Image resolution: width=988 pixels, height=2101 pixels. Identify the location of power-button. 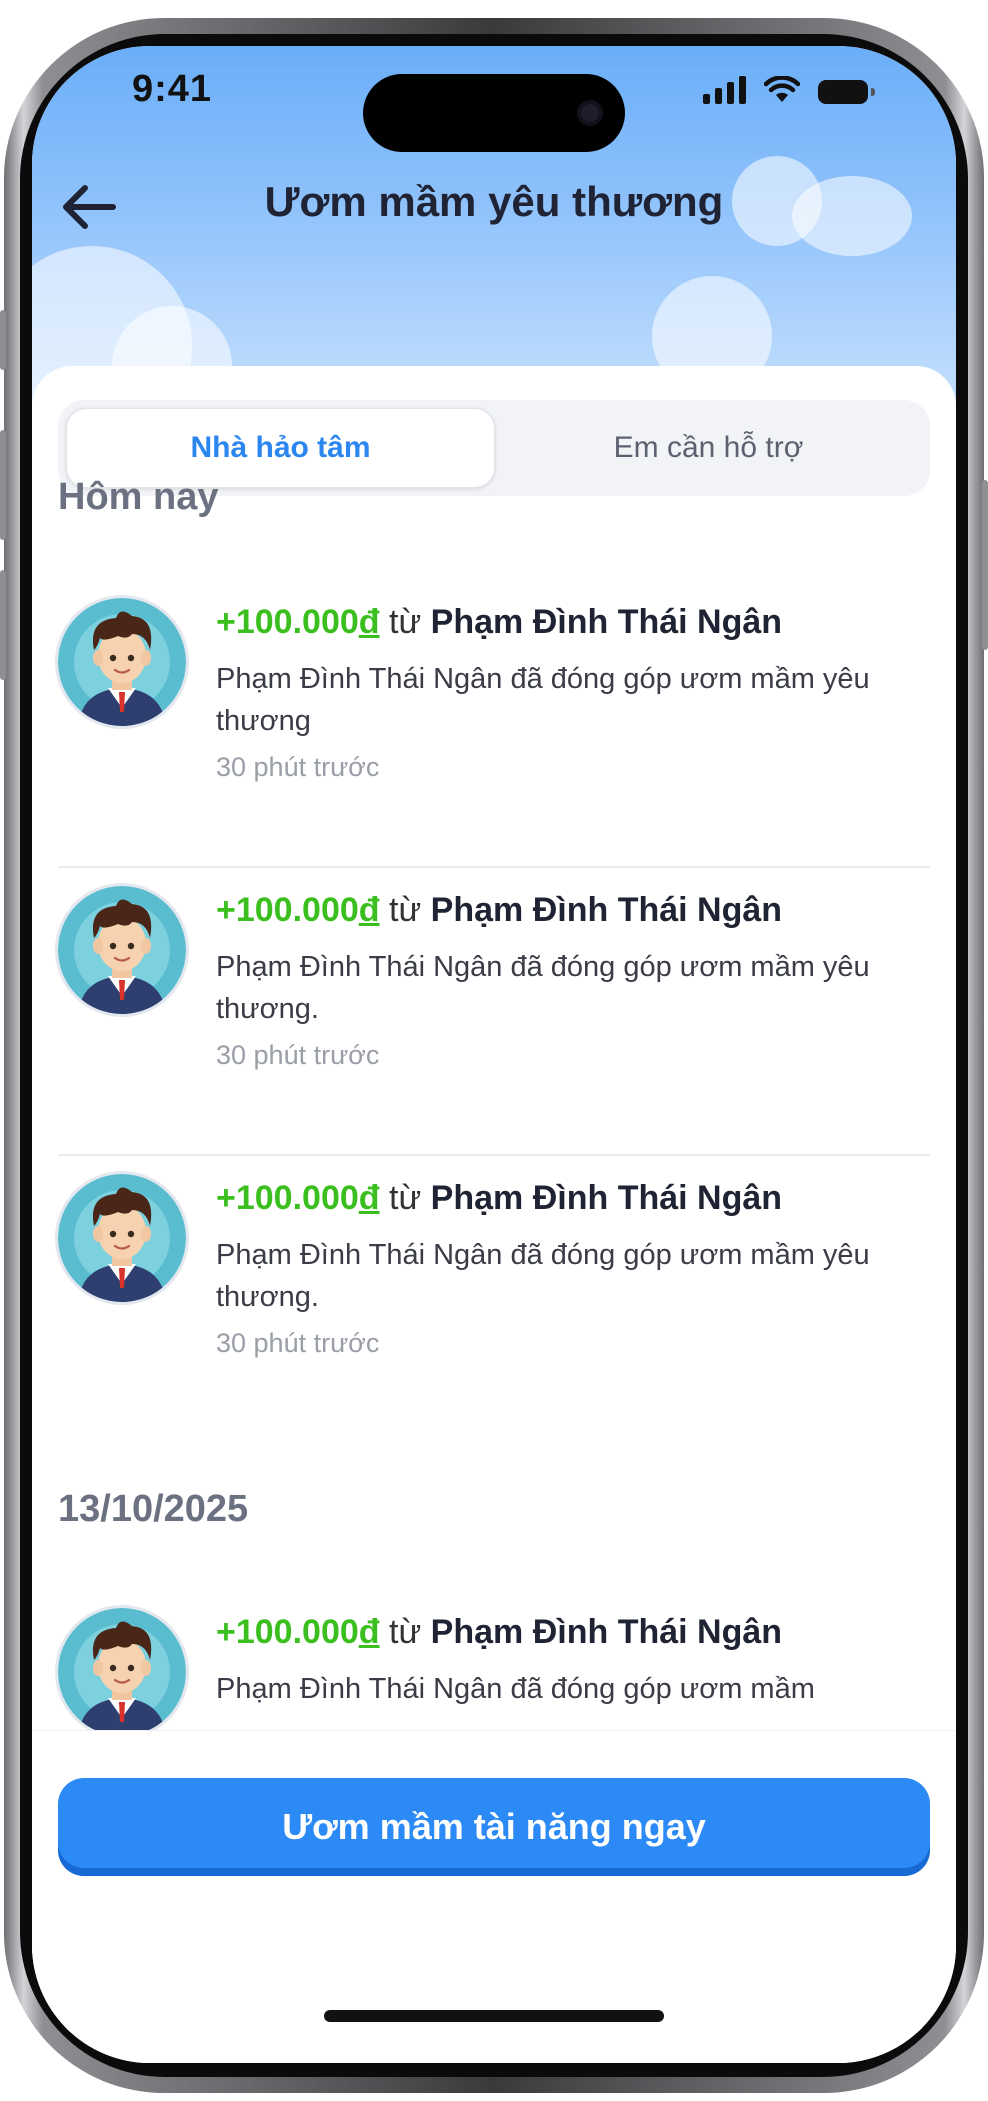
(985, 565).